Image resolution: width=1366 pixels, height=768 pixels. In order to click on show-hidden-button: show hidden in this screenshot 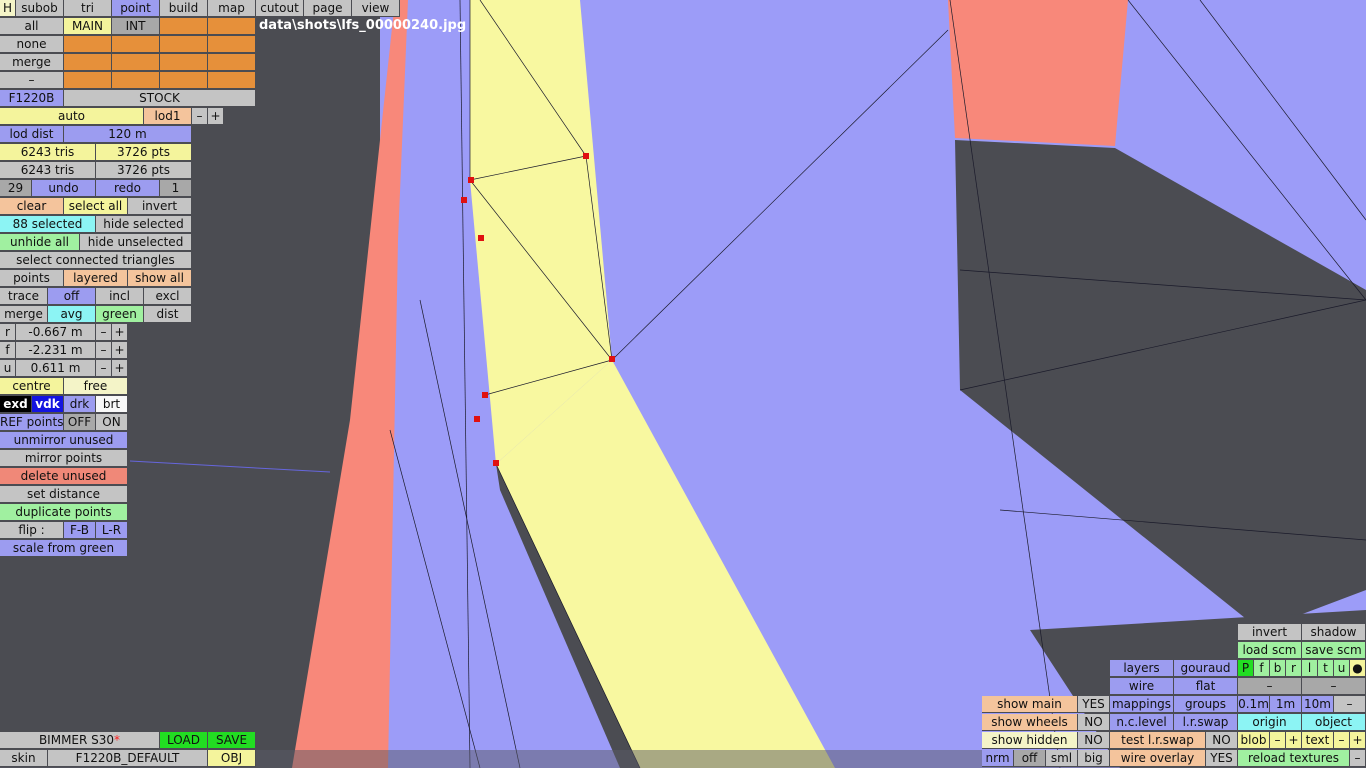, I will do `click(1030, 740)`.